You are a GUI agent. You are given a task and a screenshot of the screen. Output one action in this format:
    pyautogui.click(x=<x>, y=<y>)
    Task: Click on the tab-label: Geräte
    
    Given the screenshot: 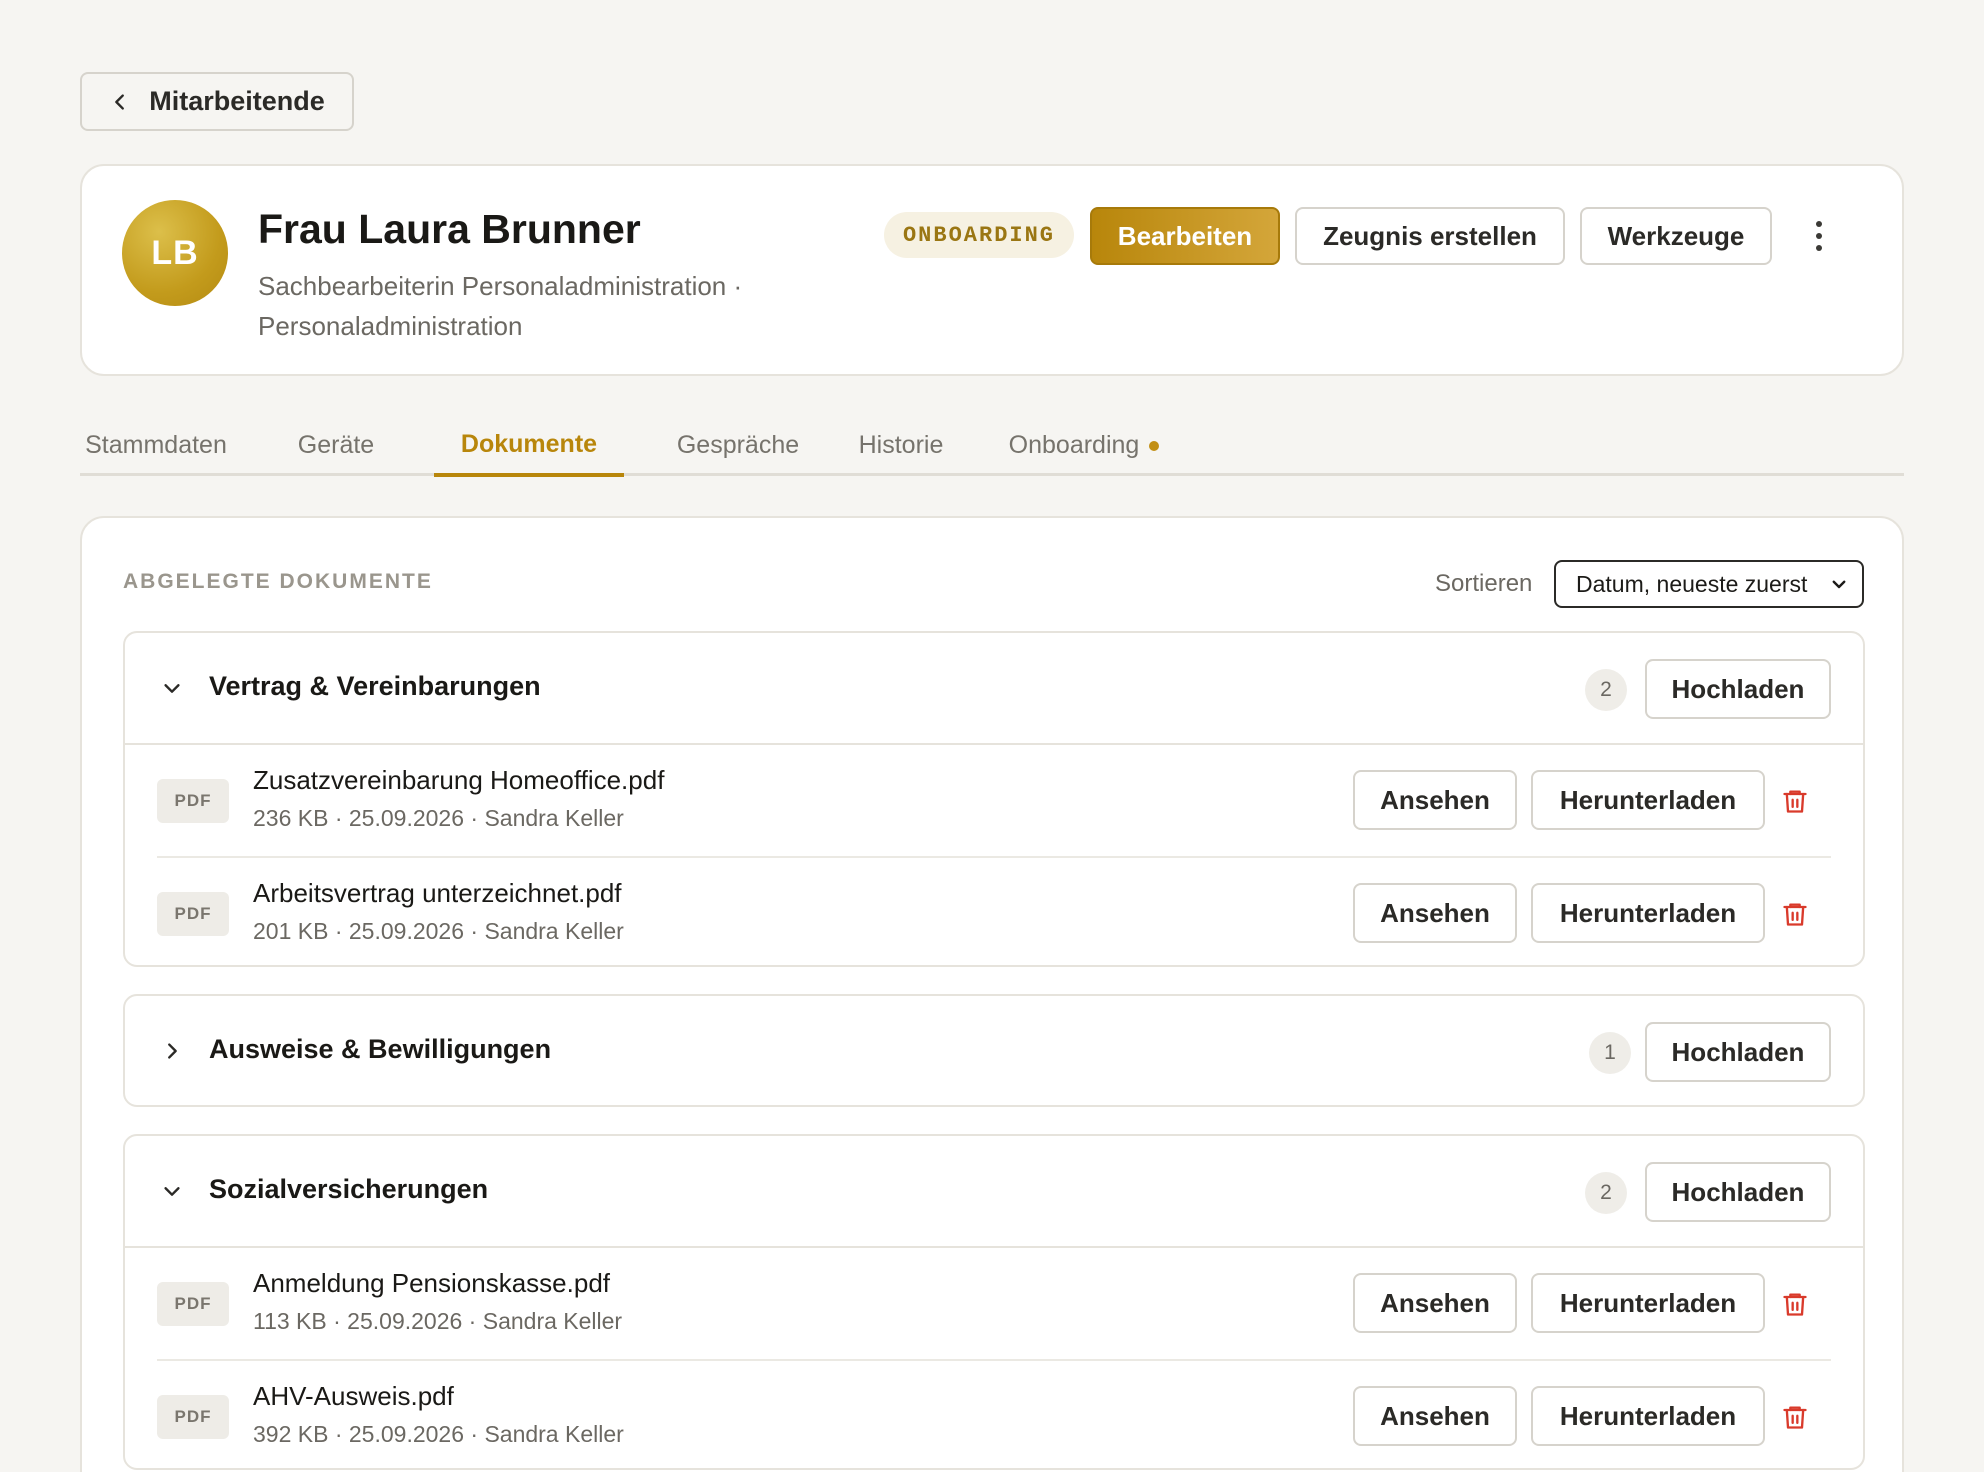 What is the action you would take?
    pyautogui.click(x=336, y=445)
    